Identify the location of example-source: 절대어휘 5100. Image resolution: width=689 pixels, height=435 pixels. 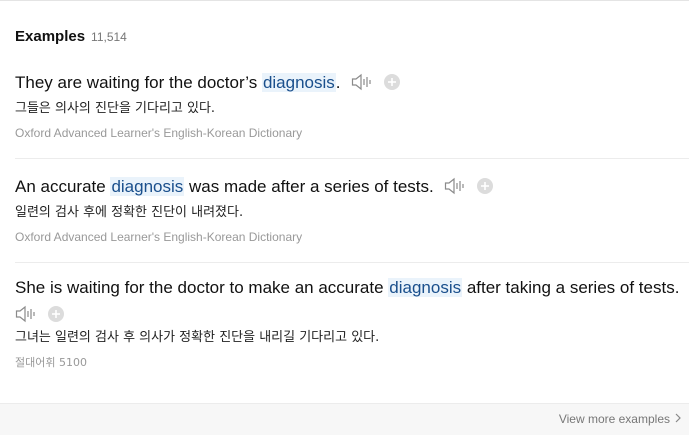
(352, 362).